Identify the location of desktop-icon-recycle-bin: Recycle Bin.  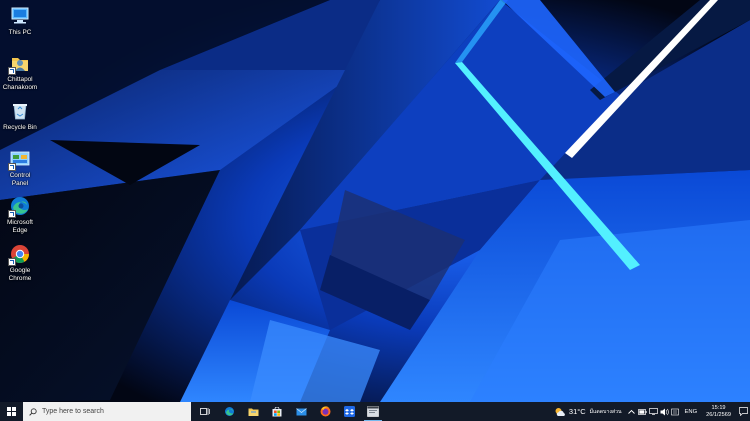
(20, 116).